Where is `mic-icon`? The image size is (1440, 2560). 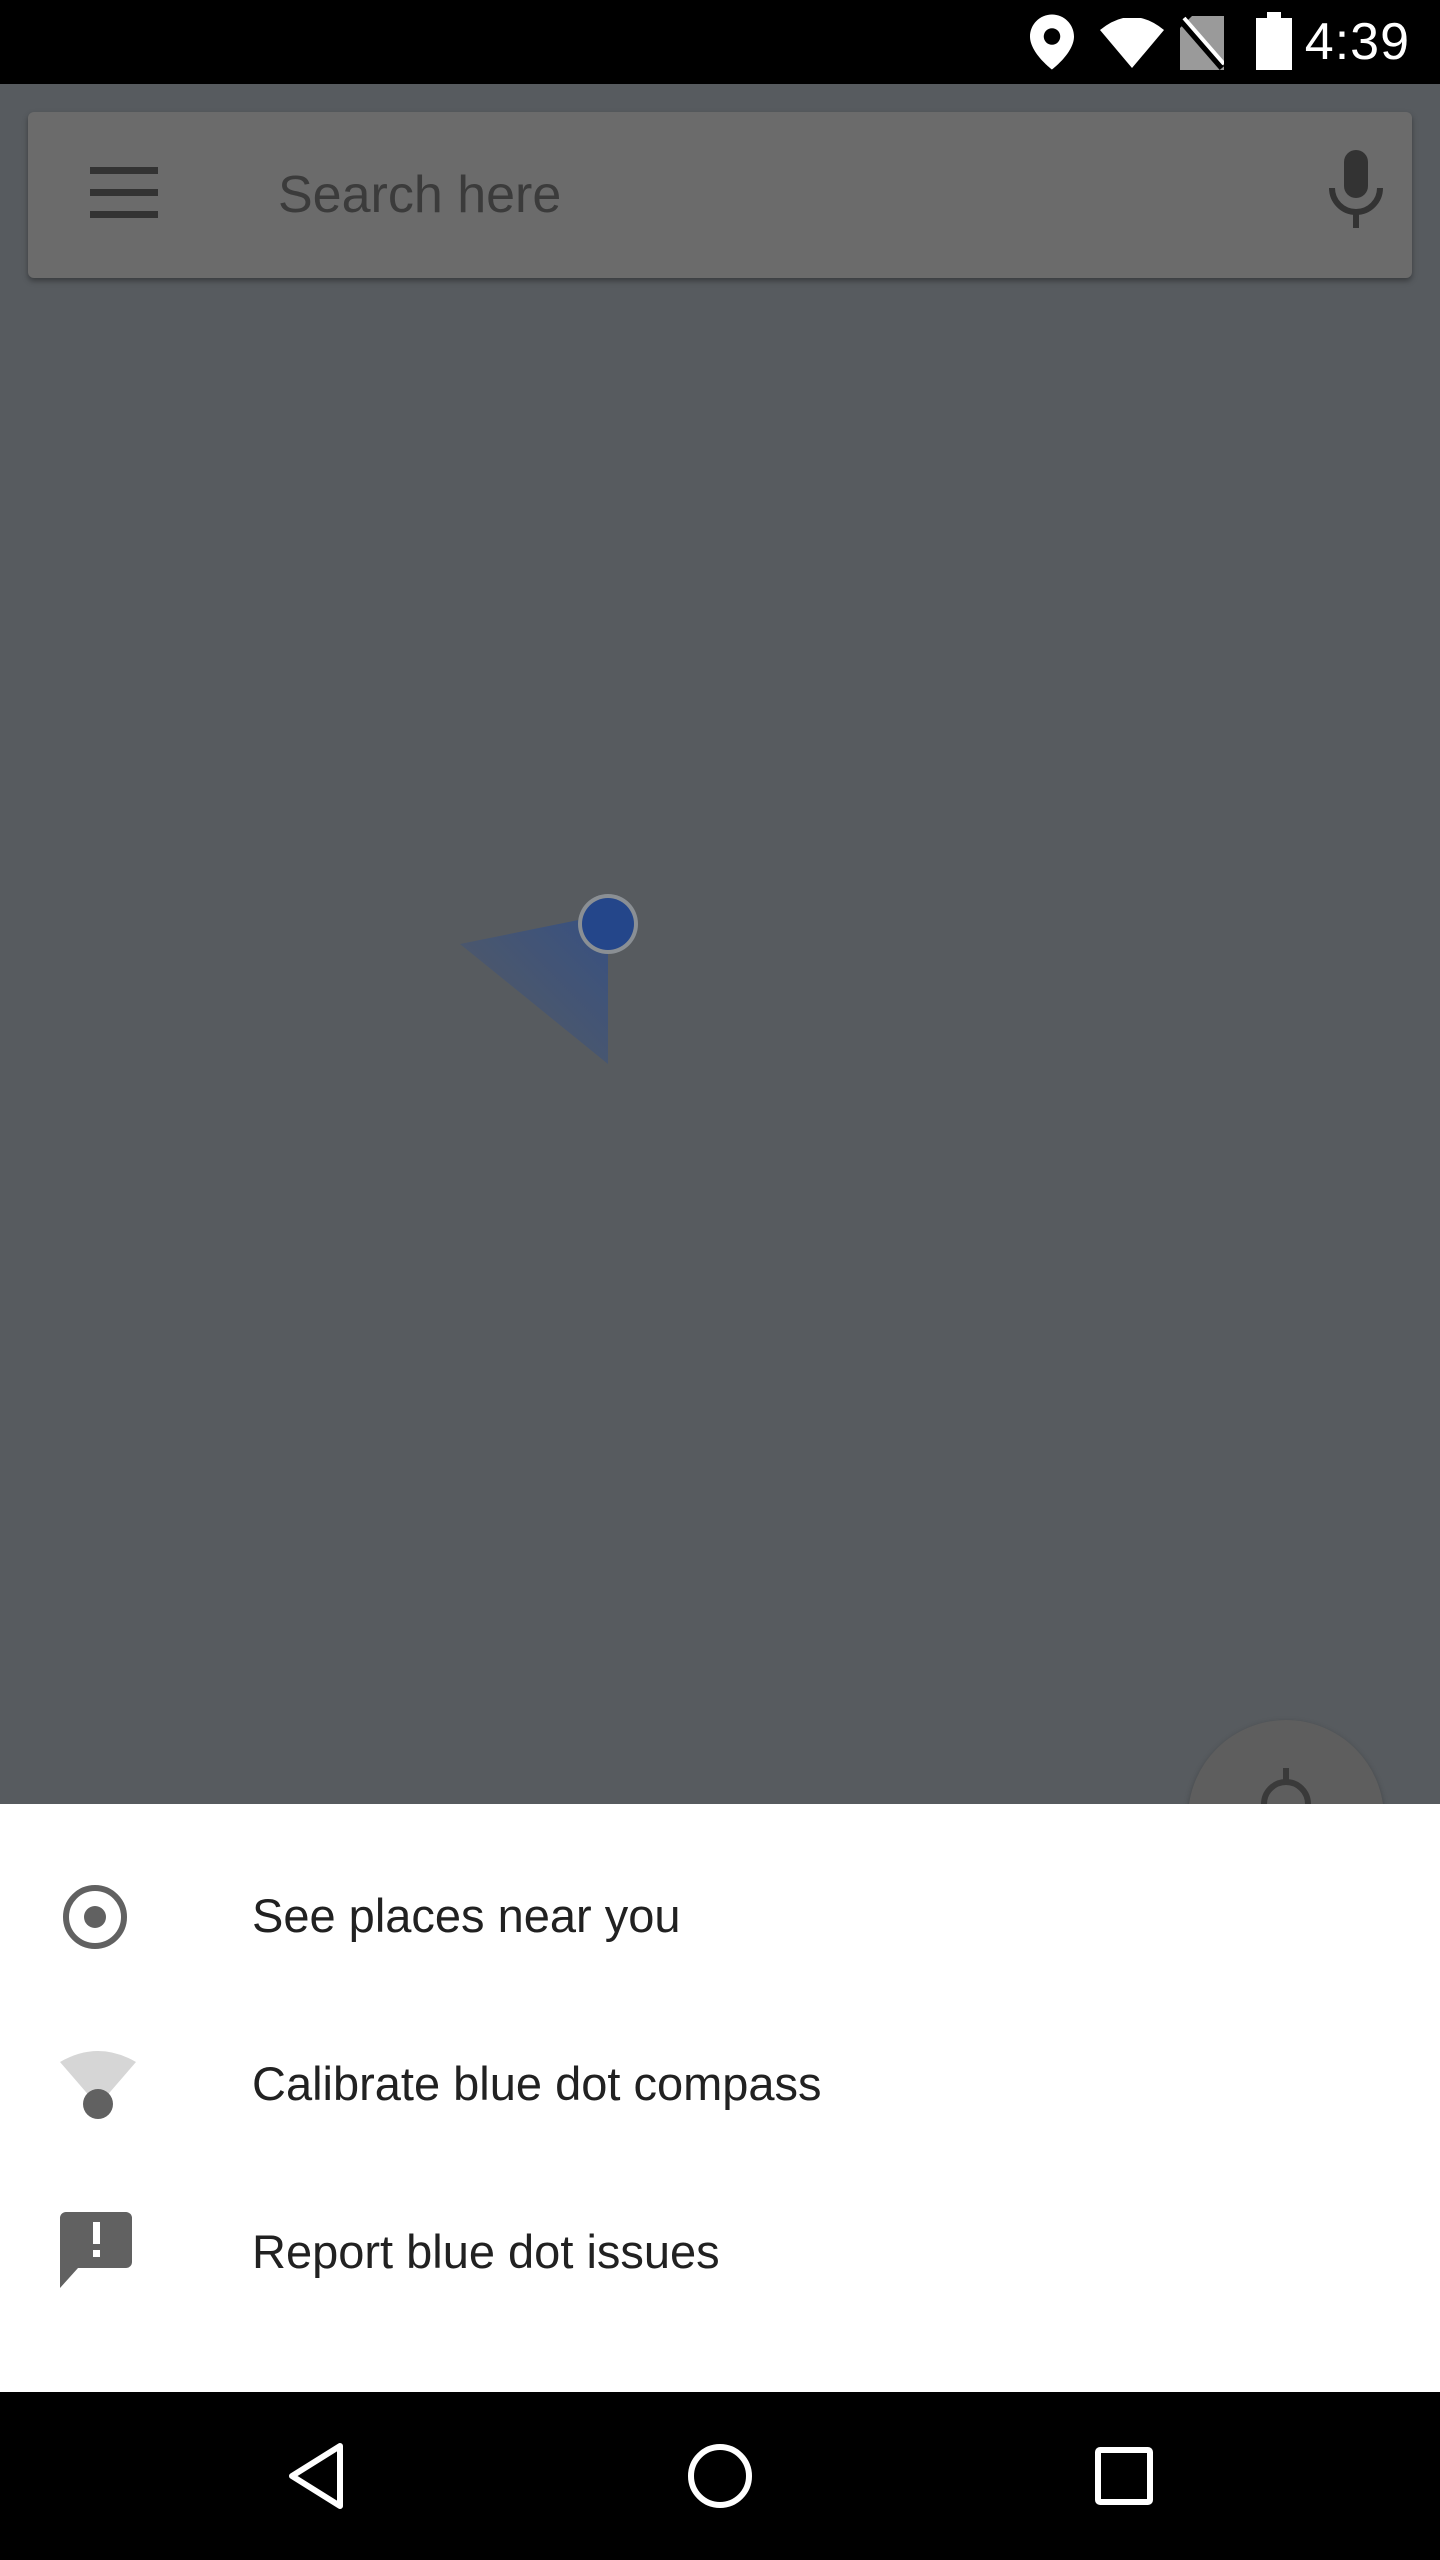 mic-icon is located at coordinates (1356, 197).